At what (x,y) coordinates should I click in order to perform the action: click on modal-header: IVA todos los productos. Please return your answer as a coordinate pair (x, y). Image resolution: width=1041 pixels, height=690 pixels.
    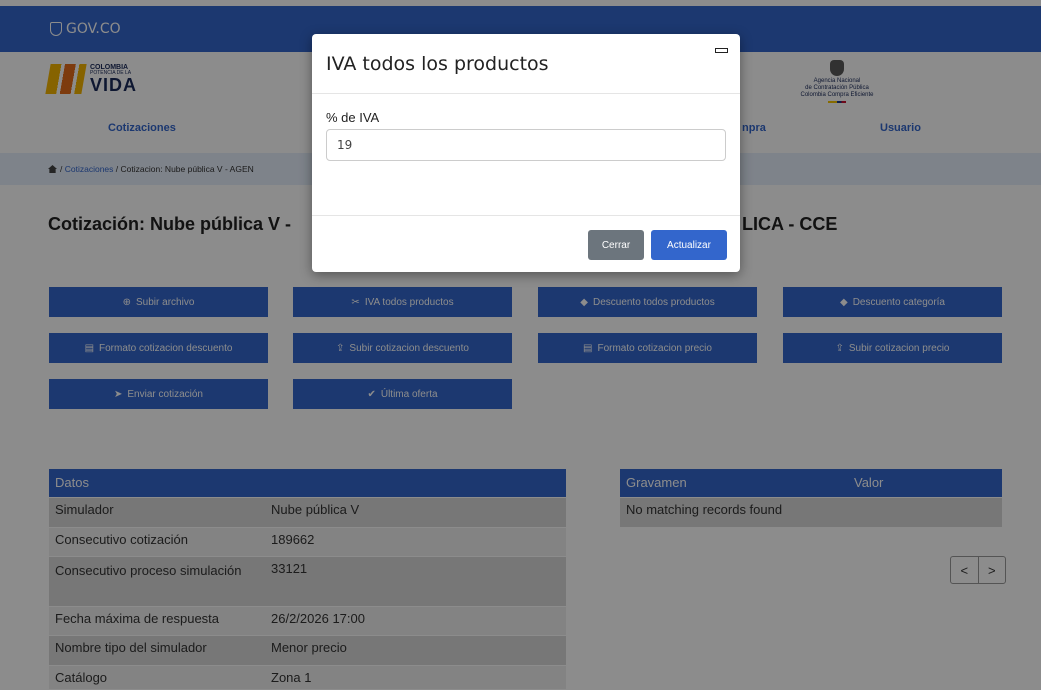
    Looking at the image, I should click on (526, 64).